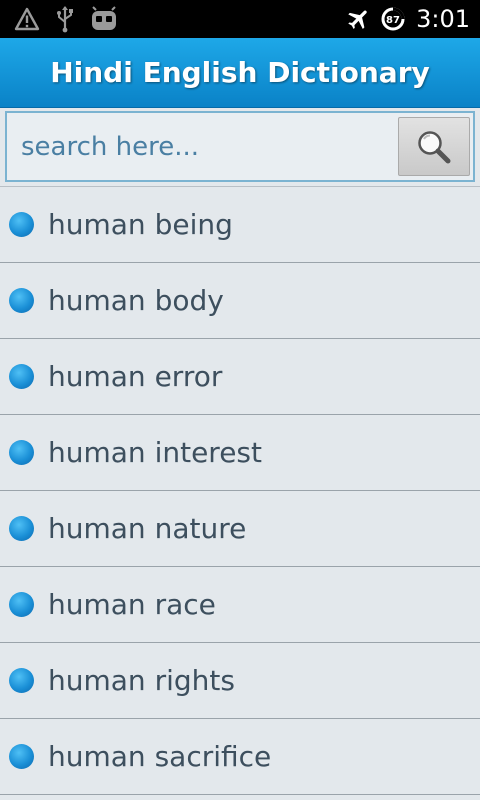 The height and width of the screenshot is (800, 480). What do you see at coordinates (160, 756) in the screenshot?
I see `list-item-label: human sacrifice` at bounding box center [160, 756].